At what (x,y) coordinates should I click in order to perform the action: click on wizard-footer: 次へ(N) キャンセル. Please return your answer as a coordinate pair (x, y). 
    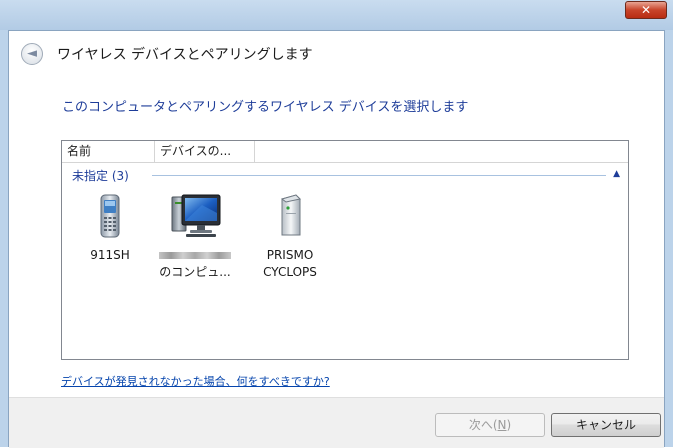
    Looking at the image, I should click on (336, 422).